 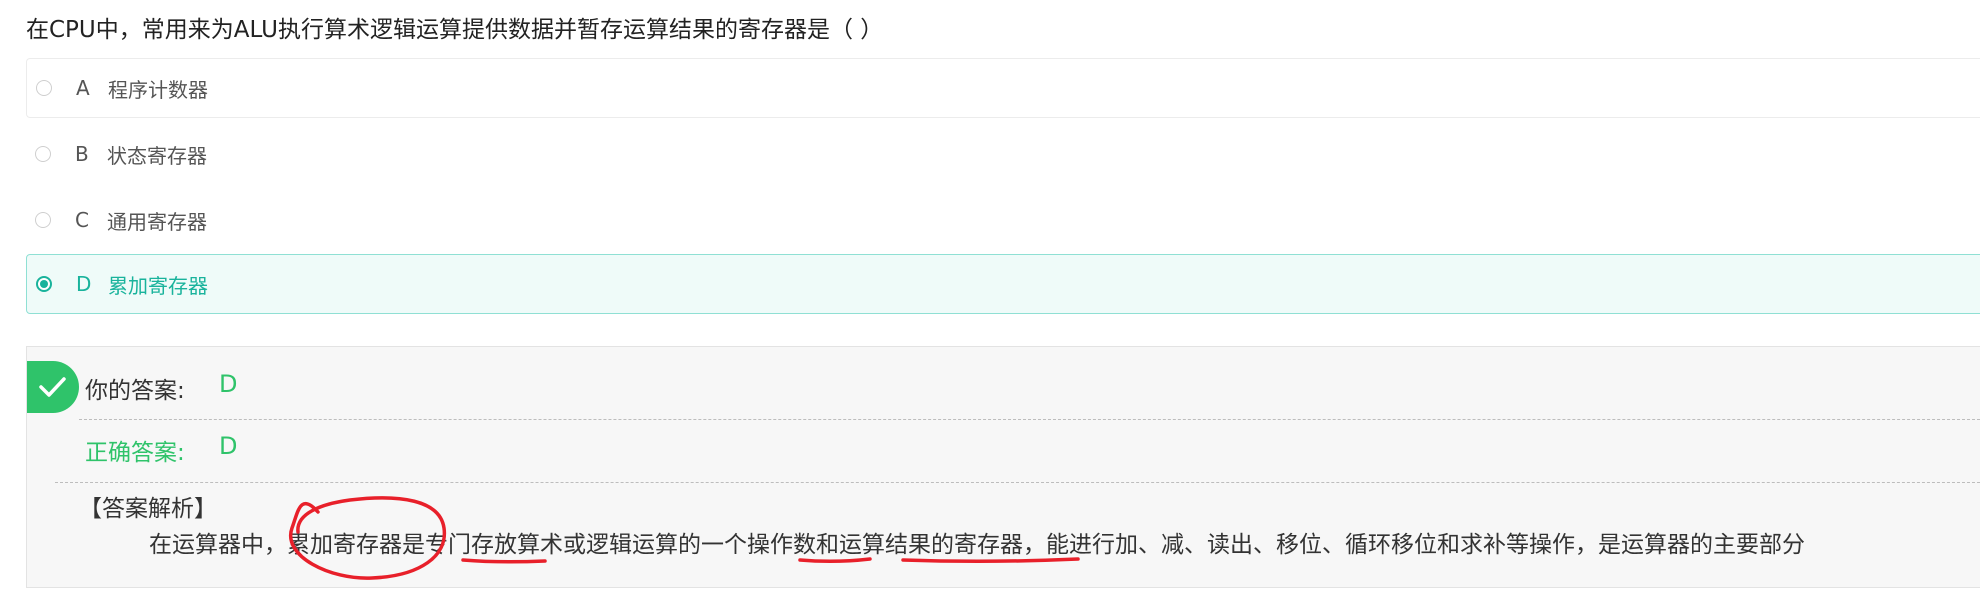 I want to click on correct-answer-label: 正确答案:, so click(x=135, y=453).